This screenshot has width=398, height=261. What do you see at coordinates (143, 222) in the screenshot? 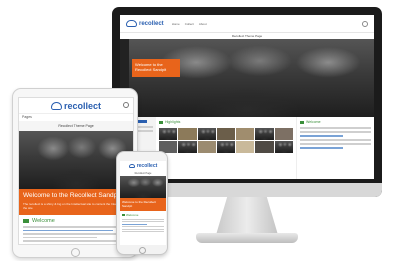
I see `phone-body: Welcome` at bounding box center [143, 222].